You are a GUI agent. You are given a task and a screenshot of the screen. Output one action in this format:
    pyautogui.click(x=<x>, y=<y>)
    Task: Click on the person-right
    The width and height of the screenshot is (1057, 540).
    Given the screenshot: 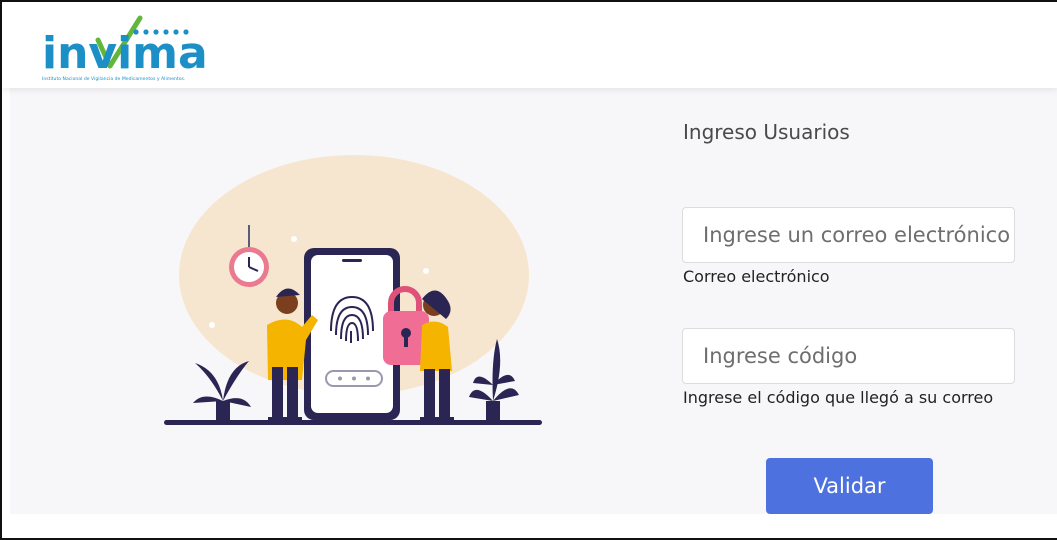 What is the action you would take?
    pyautogui.click(x=437, y=356)
    